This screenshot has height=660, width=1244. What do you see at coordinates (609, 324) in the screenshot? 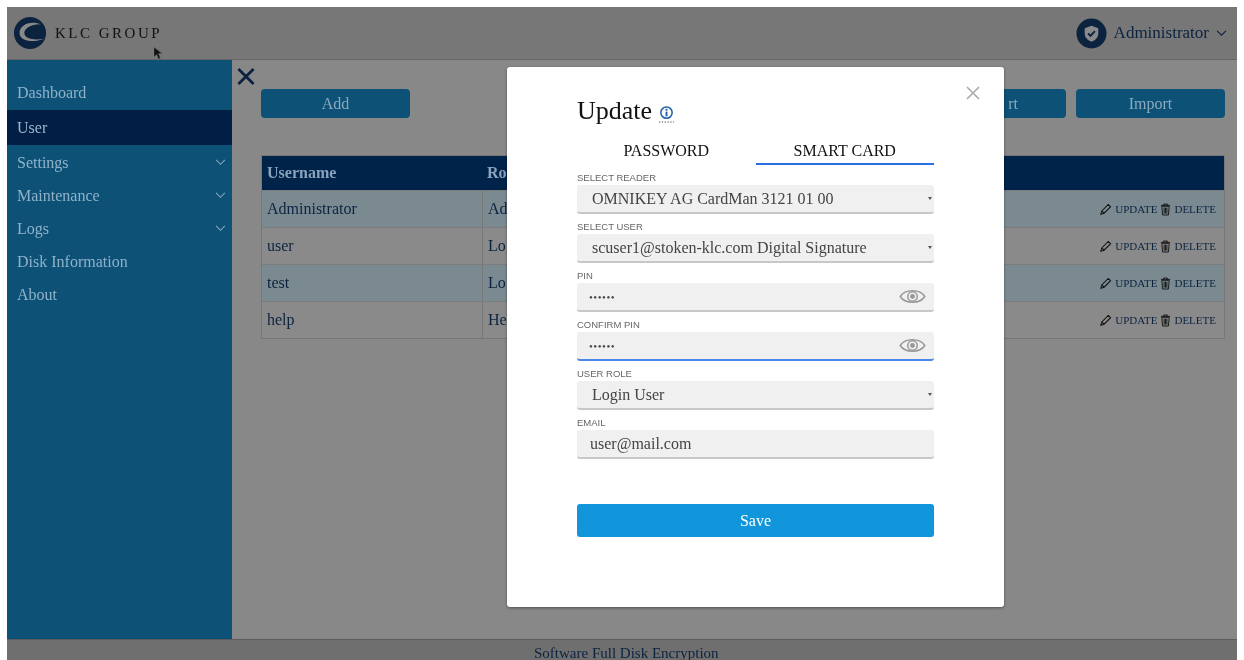
I see `field-label: CONFIRM PIN` at bounding box center [609, 324].